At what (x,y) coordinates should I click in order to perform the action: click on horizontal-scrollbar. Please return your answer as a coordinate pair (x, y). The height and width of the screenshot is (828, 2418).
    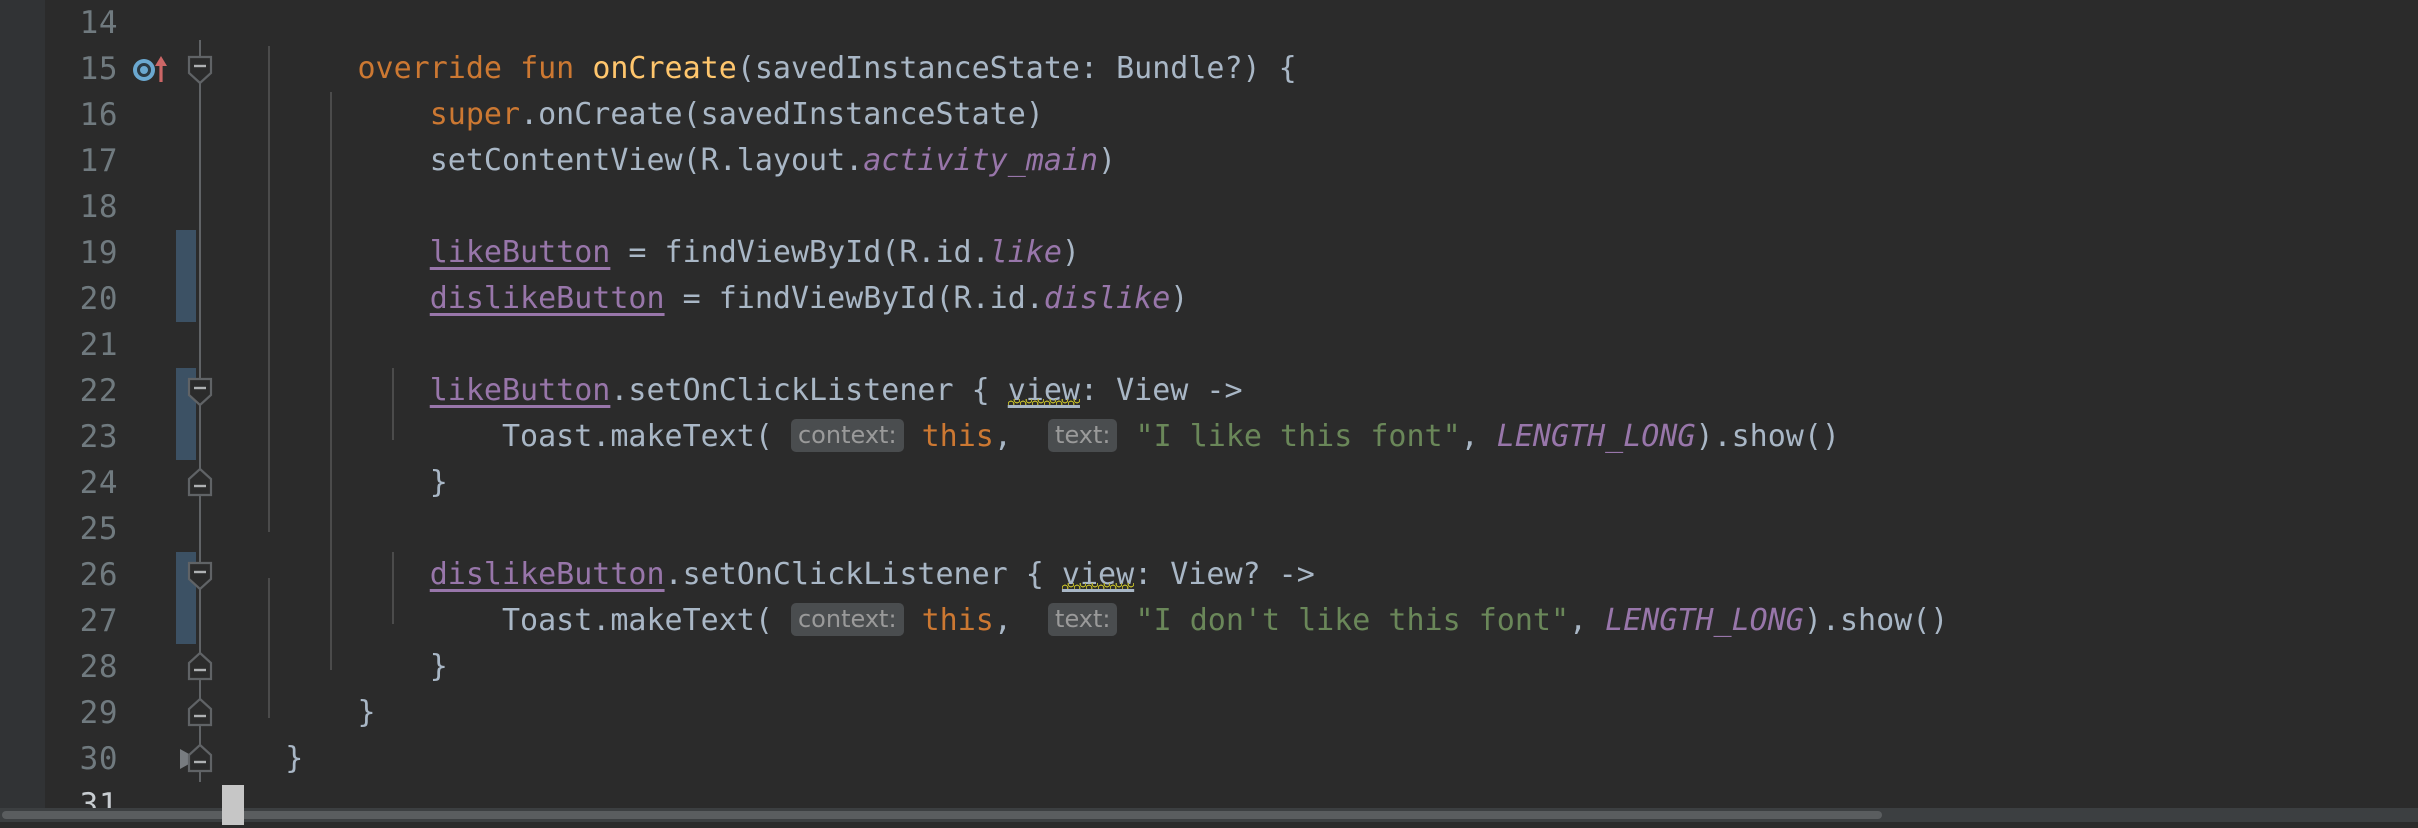
    Looking at the image, I should click on (1209, 815).